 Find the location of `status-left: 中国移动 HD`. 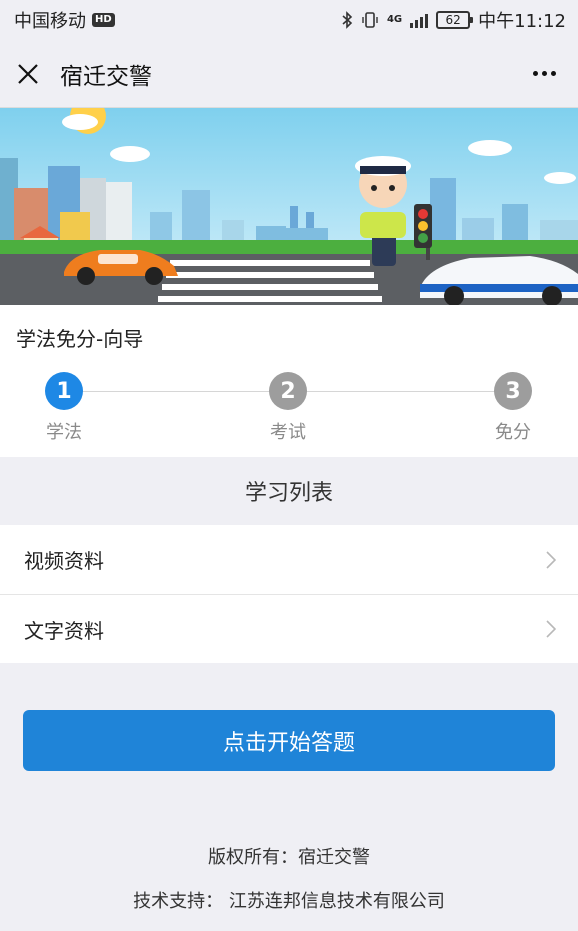

status-left: 中国移动 HD is located at coordinates (64, 20).